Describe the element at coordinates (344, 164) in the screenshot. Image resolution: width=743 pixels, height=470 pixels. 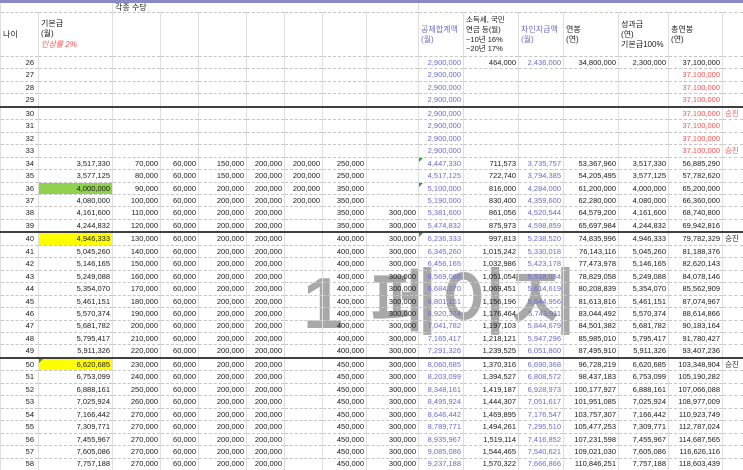
I see `cell-allowance-6-age-34: 250,000` at that location.